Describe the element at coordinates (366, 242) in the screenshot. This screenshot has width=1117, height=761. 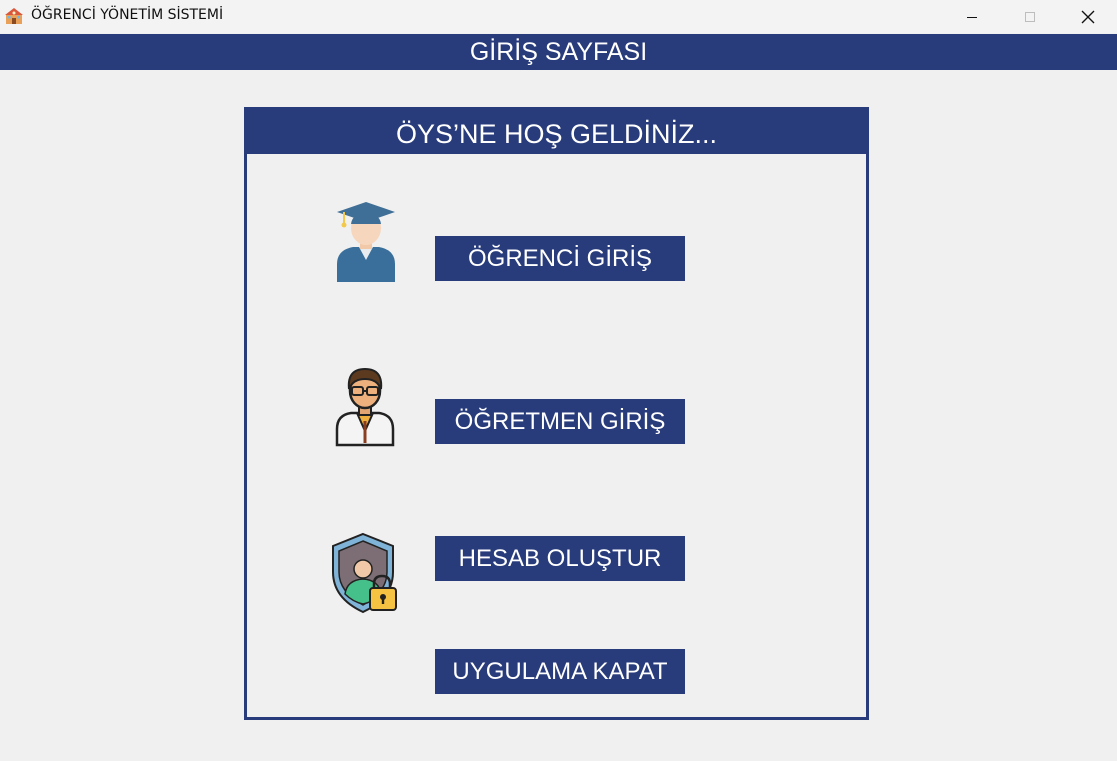
I see `graduate-student-icon` at that location.